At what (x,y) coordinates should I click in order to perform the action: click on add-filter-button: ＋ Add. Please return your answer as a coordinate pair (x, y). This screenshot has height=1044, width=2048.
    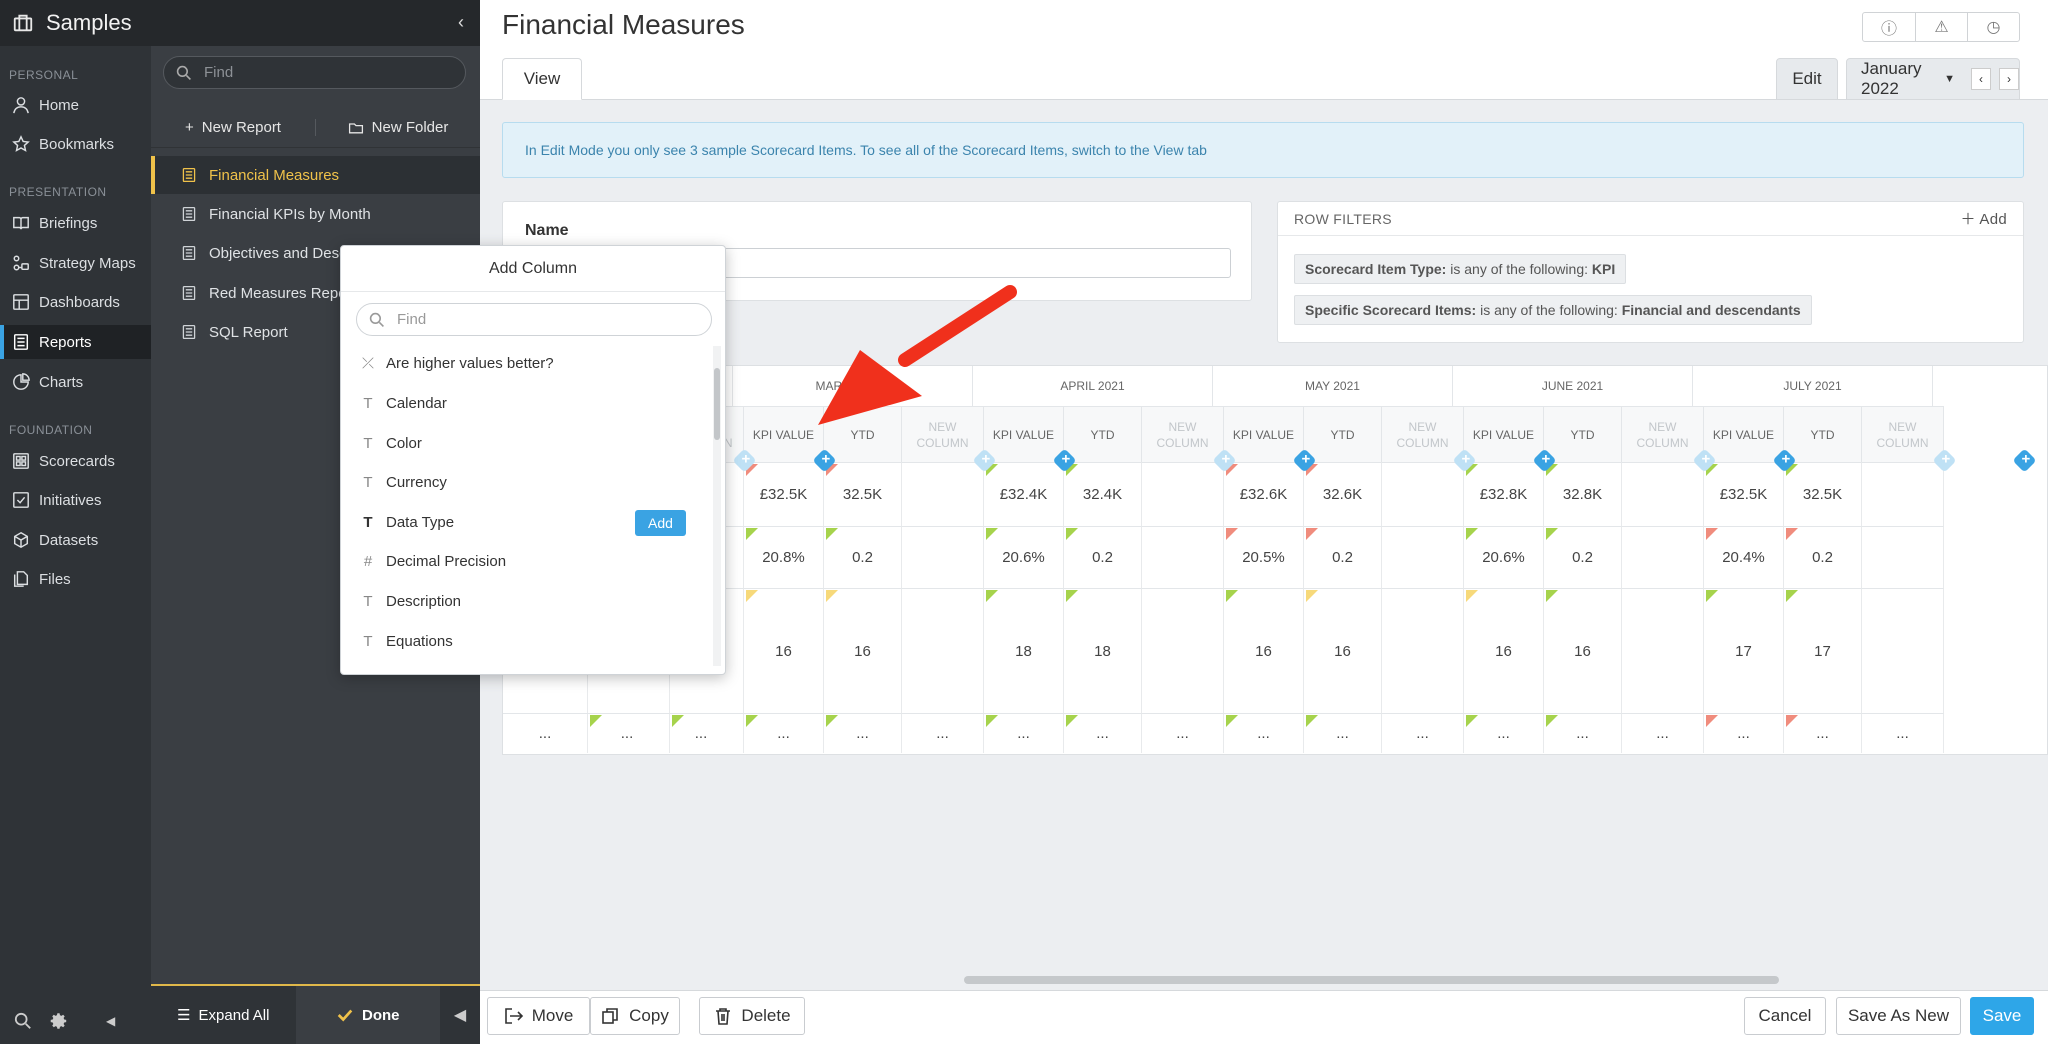
    Looking at the image, I should click on (1983, 218).